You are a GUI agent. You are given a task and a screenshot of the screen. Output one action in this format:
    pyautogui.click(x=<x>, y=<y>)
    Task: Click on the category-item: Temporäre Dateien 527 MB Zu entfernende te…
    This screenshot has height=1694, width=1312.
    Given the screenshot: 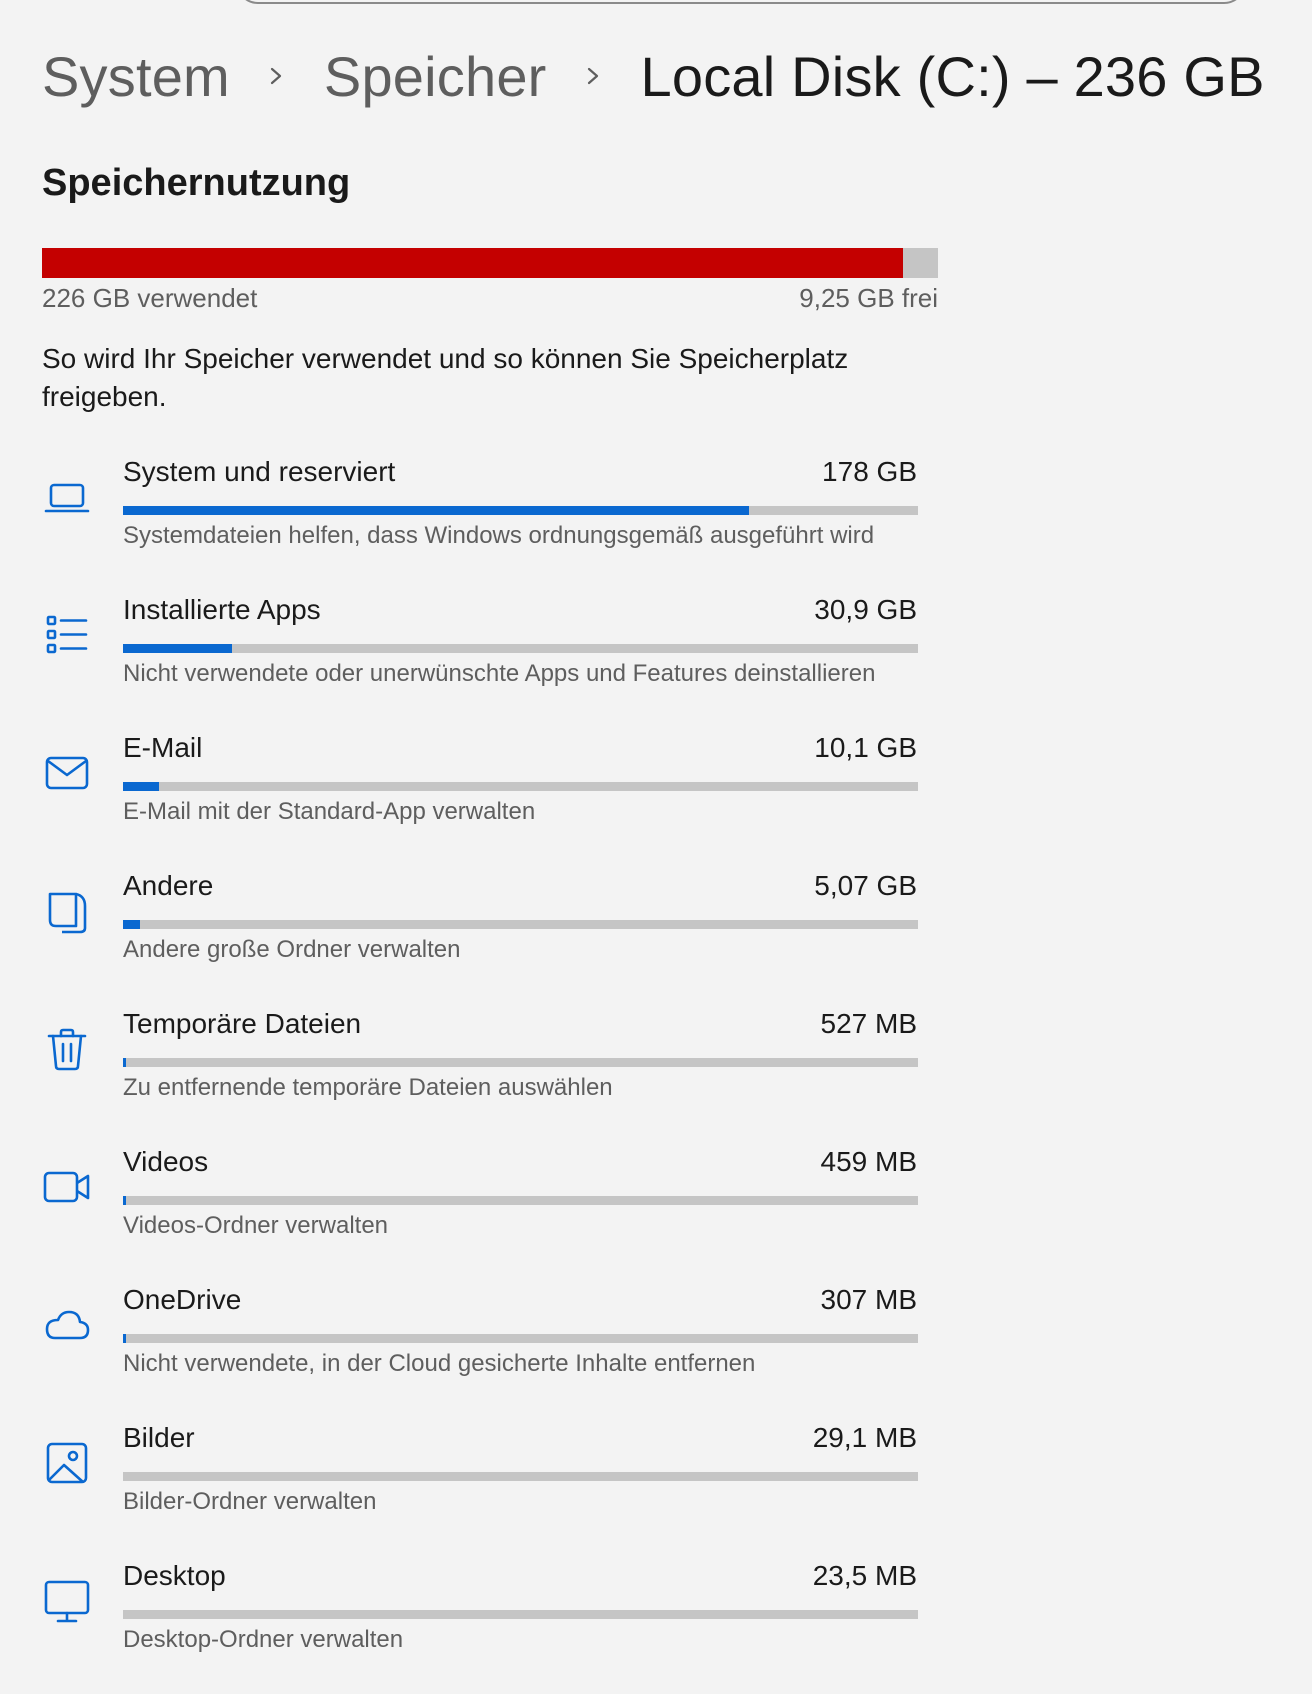 What is the action you would take?
    pyautogui.click(x=480, y=1073)
    